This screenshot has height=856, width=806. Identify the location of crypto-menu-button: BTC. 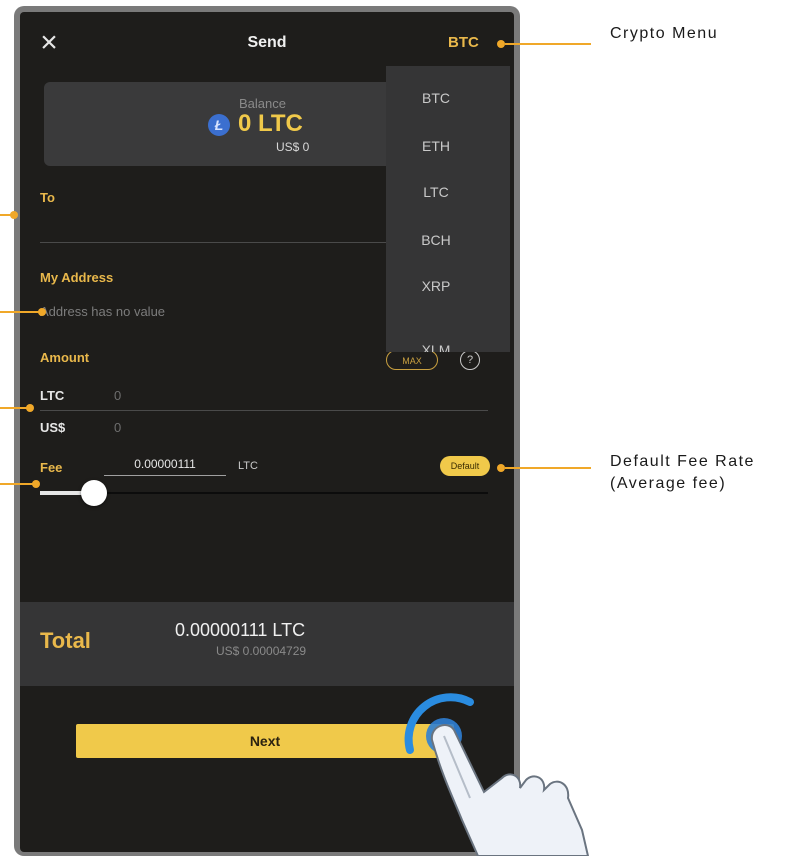
(463, 42).